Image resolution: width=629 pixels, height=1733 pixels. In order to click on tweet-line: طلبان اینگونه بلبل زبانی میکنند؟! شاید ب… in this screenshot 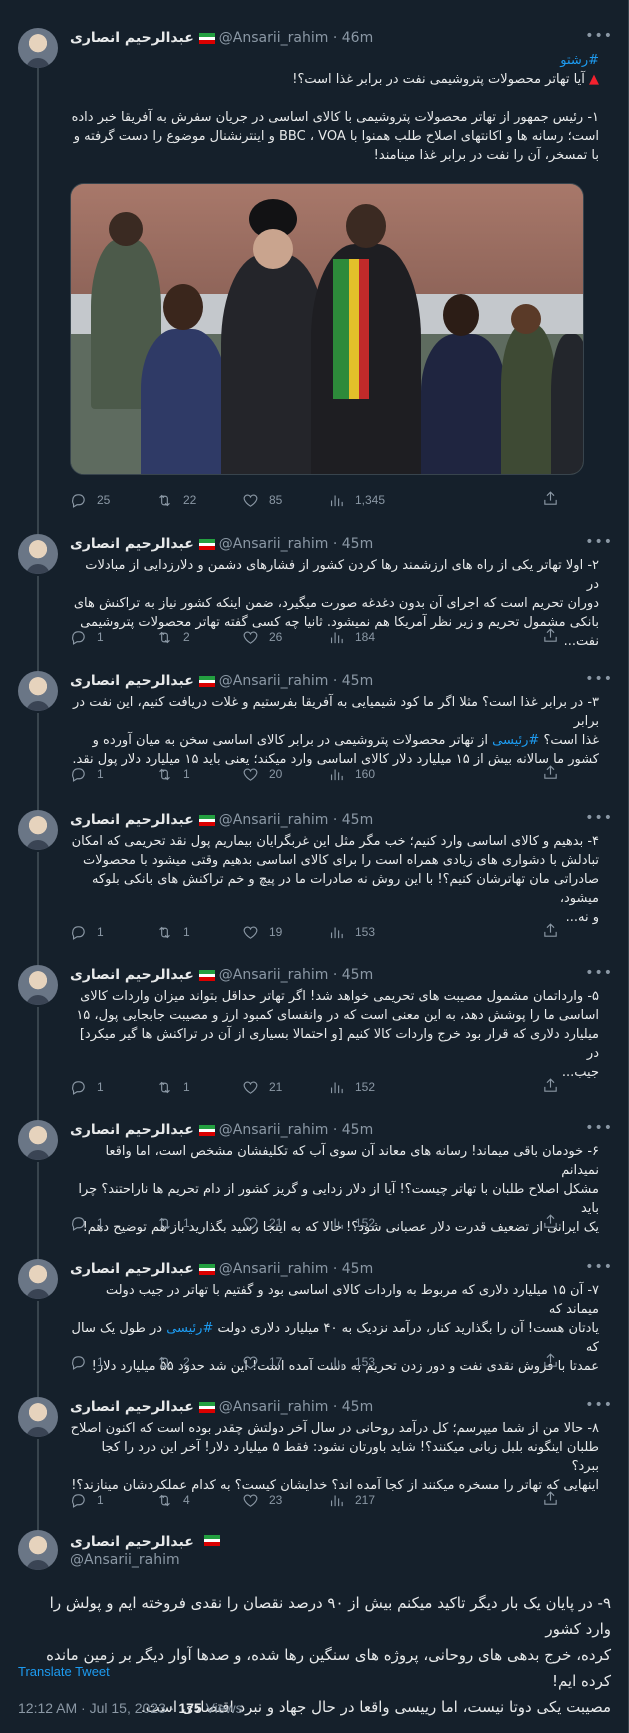, I will do `click(350, 1457)`.